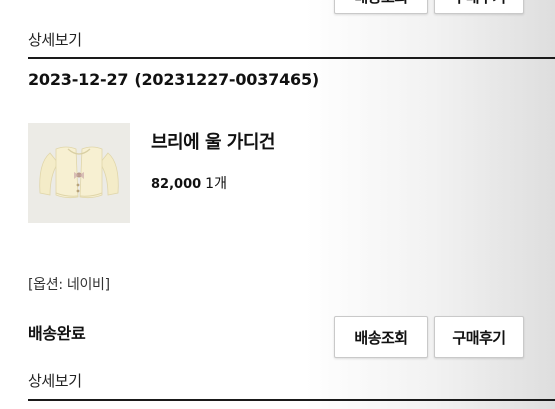 Image resolution: width=555 pixels, height=409 pixels. What do you see at coordinates (381, 7) in the screenshot?
I see `previous-track-delivery-button: 배송조회` at bounding box center [381, 7].